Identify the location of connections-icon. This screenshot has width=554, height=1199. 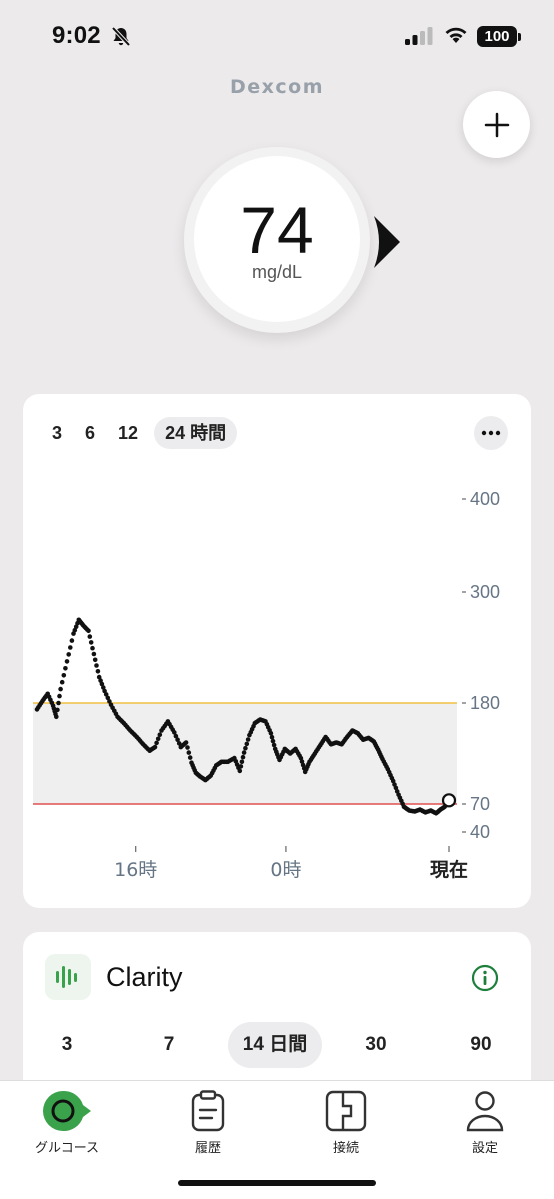
(346, 1111).